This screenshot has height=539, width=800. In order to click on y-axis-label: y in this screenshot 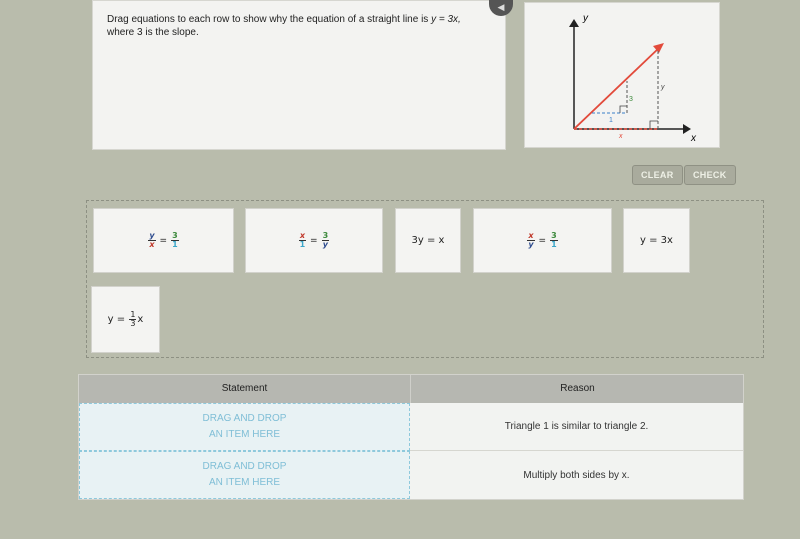, I will do `click(585, 18)`.